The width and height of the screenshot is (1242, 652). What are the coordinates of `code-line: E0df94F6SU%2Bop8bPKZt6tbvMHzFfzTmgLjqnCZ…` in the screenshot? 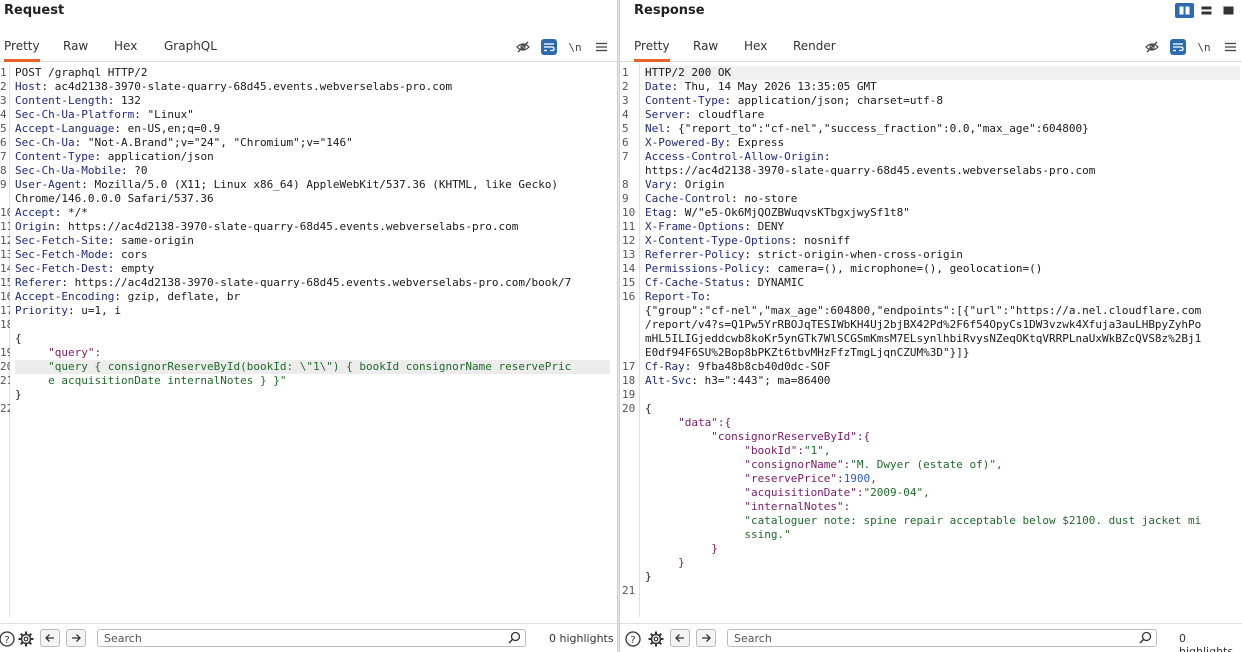 It's located at (942, 353).